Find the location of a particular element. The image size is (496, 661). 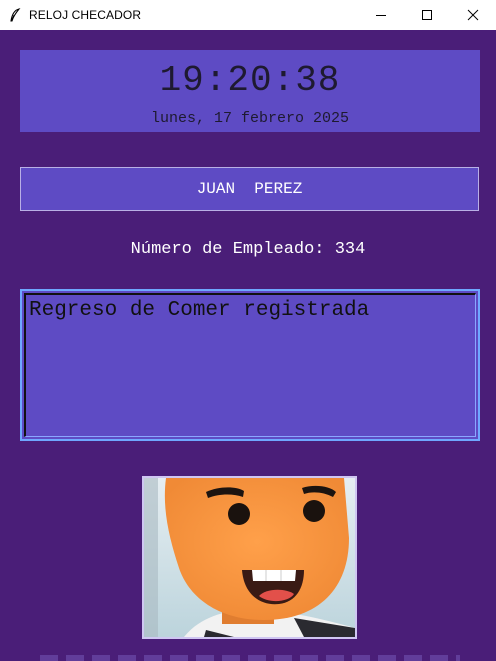

clock-panel: 19:20:38 lunes, 17 febrero 2025 is located at coordinates (250, 91).